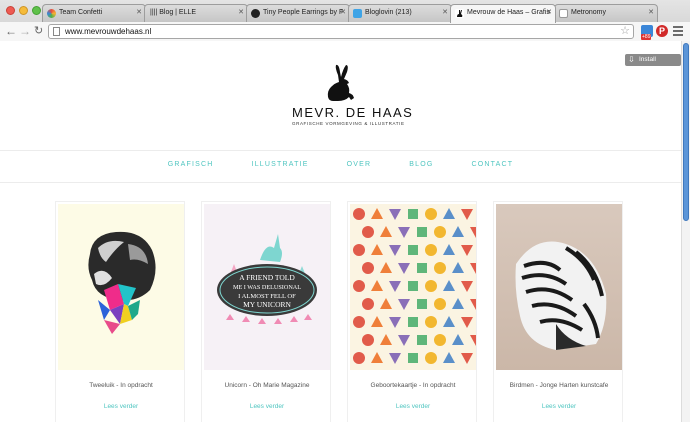 This screenshot has height=422, width=690. What do you see at coordinates (508, 12) in the screenshot?
I see `tab-label: Mevrouw de Haas – Grafis` at bounding box center [508, 12].